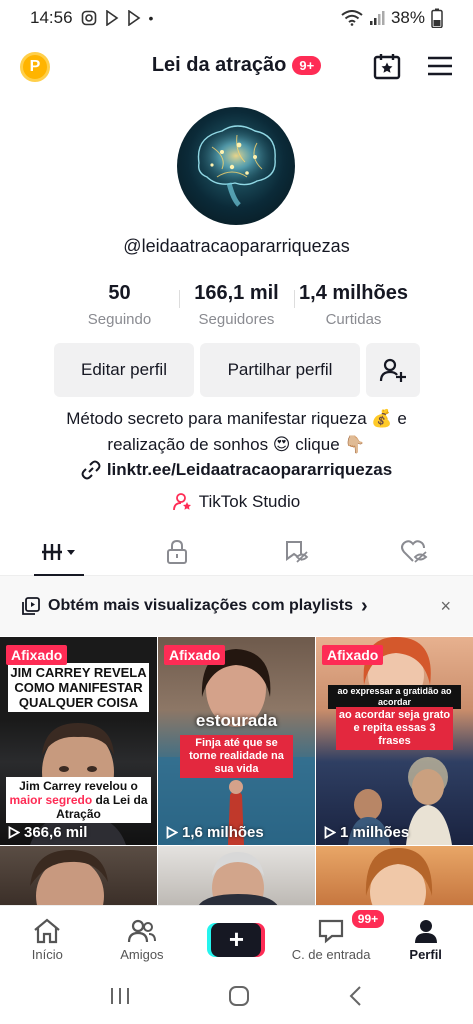 The width and height of the screenshot is (473, 1024). What do you see at coordinates (353, 319) in the screenshot?
I see `stat-label: Curtidas` at bounding box center [353, 319].